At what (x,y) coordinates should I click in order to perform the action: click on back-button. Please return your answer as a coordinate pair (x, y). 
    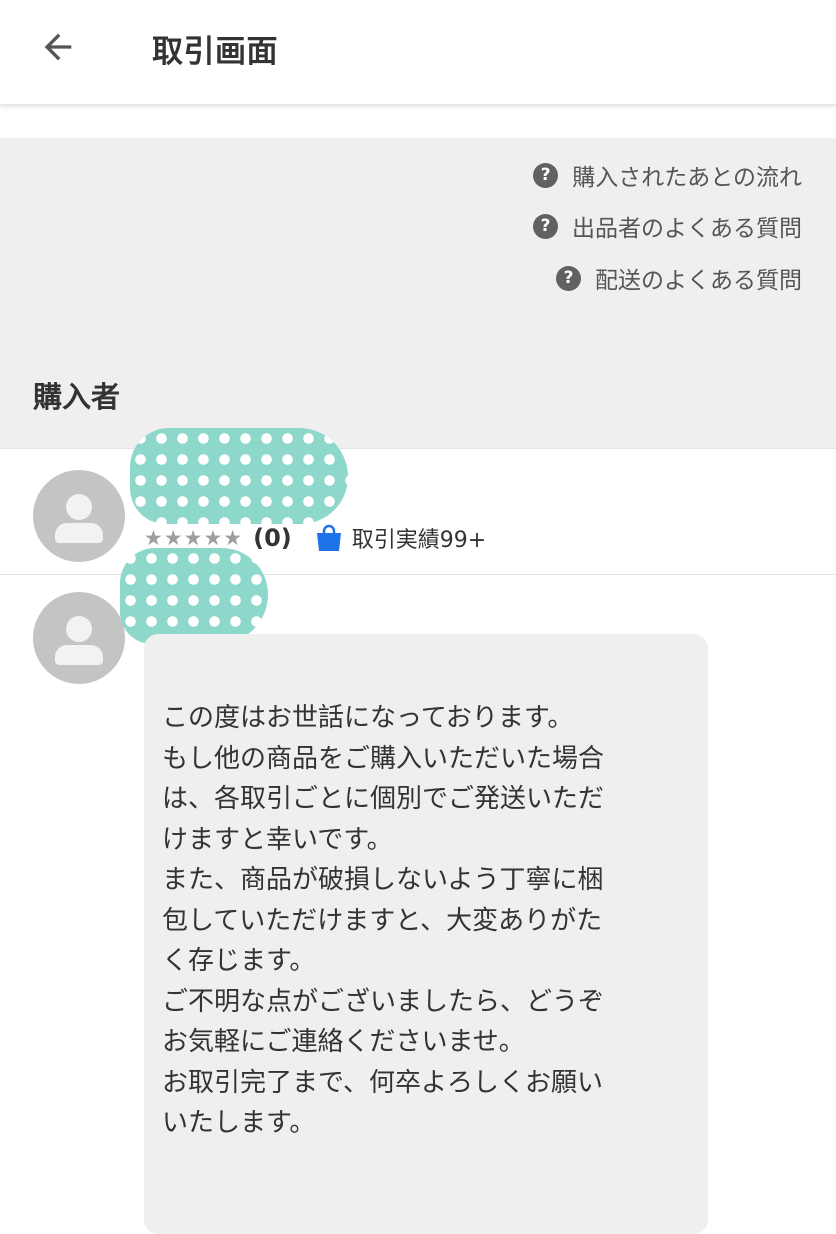
    Looking at the image, I should click on (58, 47).